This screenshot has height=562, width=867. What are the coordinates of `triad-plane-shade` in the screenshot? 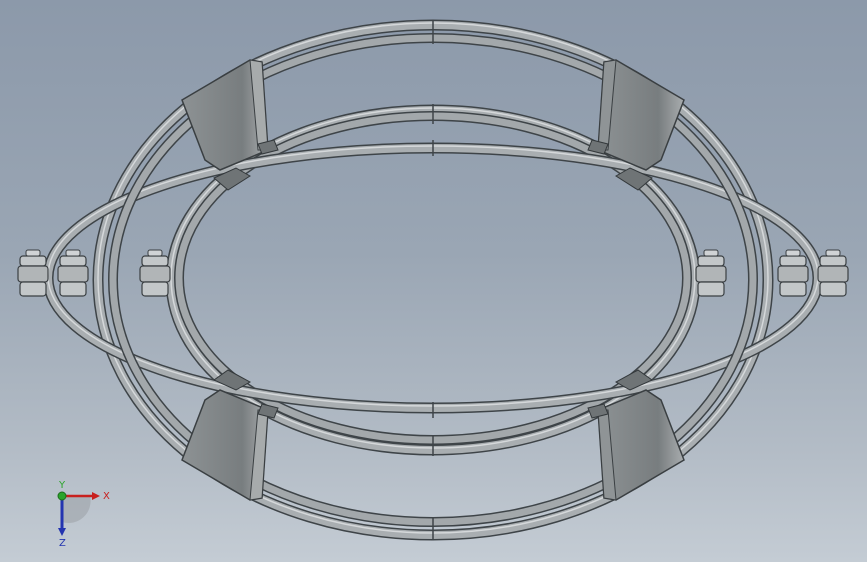 It's located at (76, 510).